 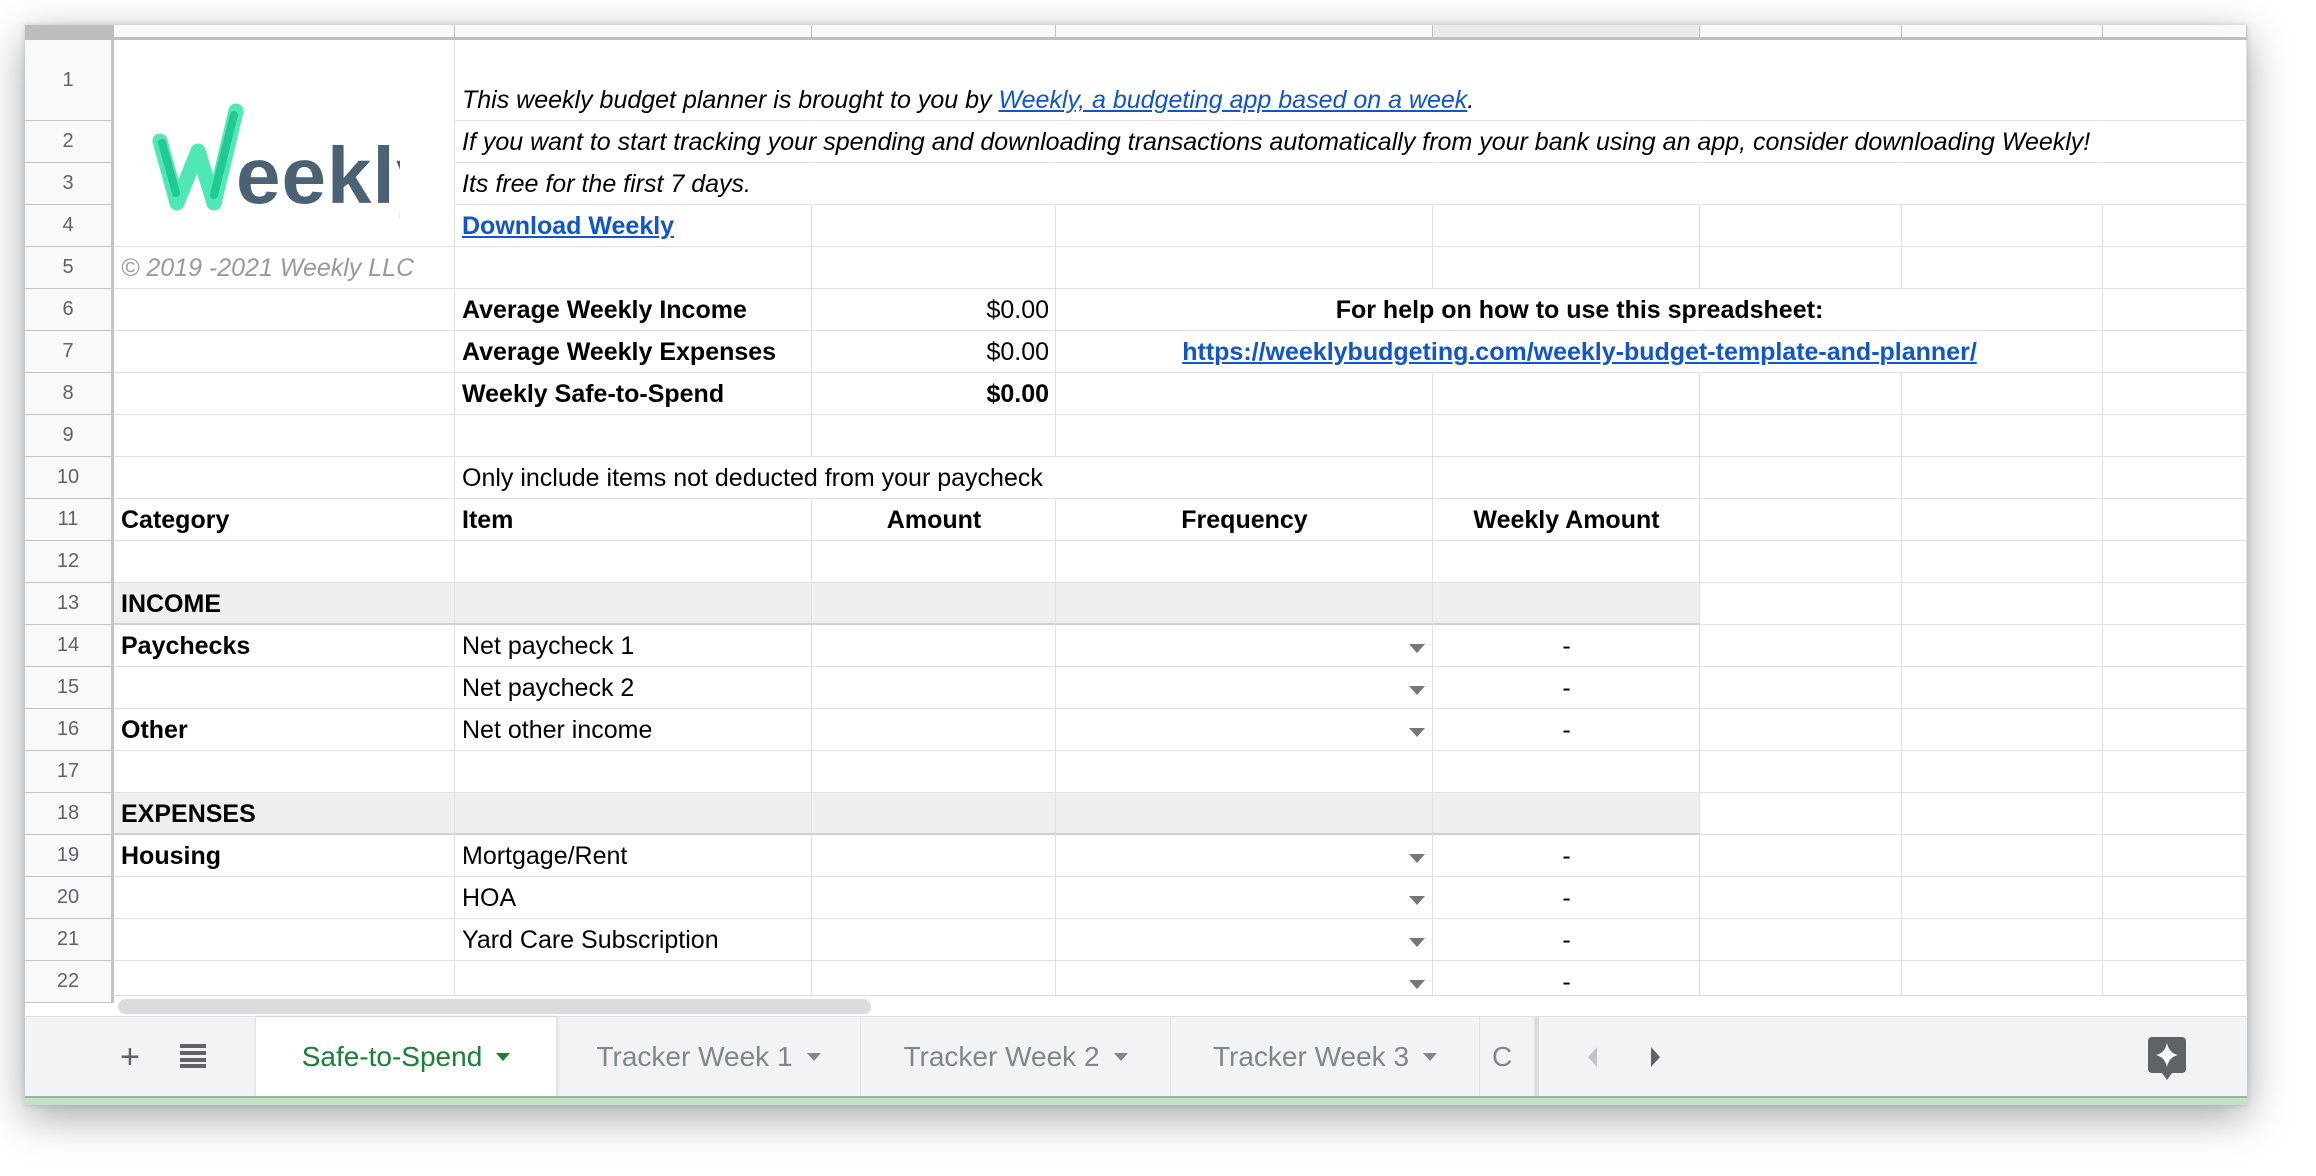 What do you see at coordinates (69, 226) in the screenshot?
I see `row-header: 4` at bounding box center [69, 226].